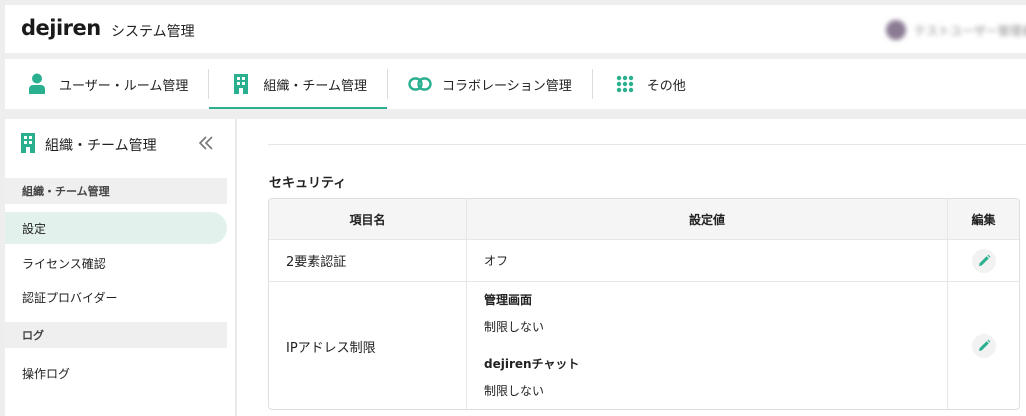 This screenshot has height=416, width=1026. Describe the element at coordinates (116, 191) in the screenshot. I see `sidebar-section-organization: 組織・チーム管理` at that location.